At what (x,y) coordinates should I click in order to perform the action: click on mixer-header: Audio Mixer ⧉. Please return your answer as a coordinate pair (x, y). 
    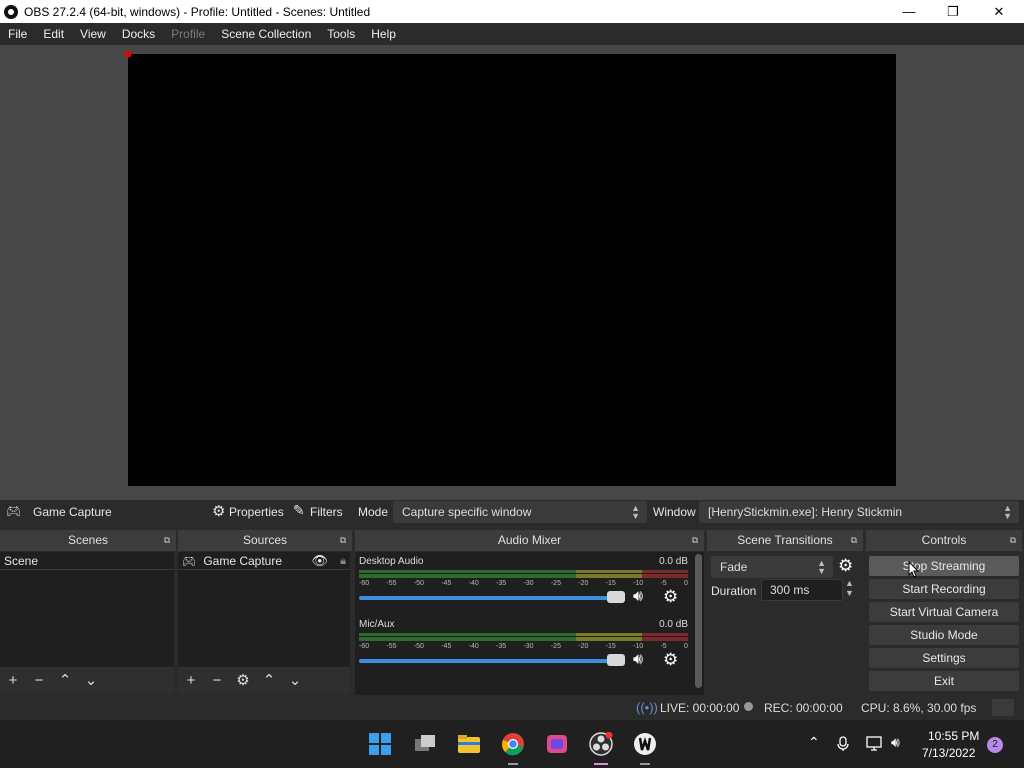
    Looking at the image, I should click on (529, 540).